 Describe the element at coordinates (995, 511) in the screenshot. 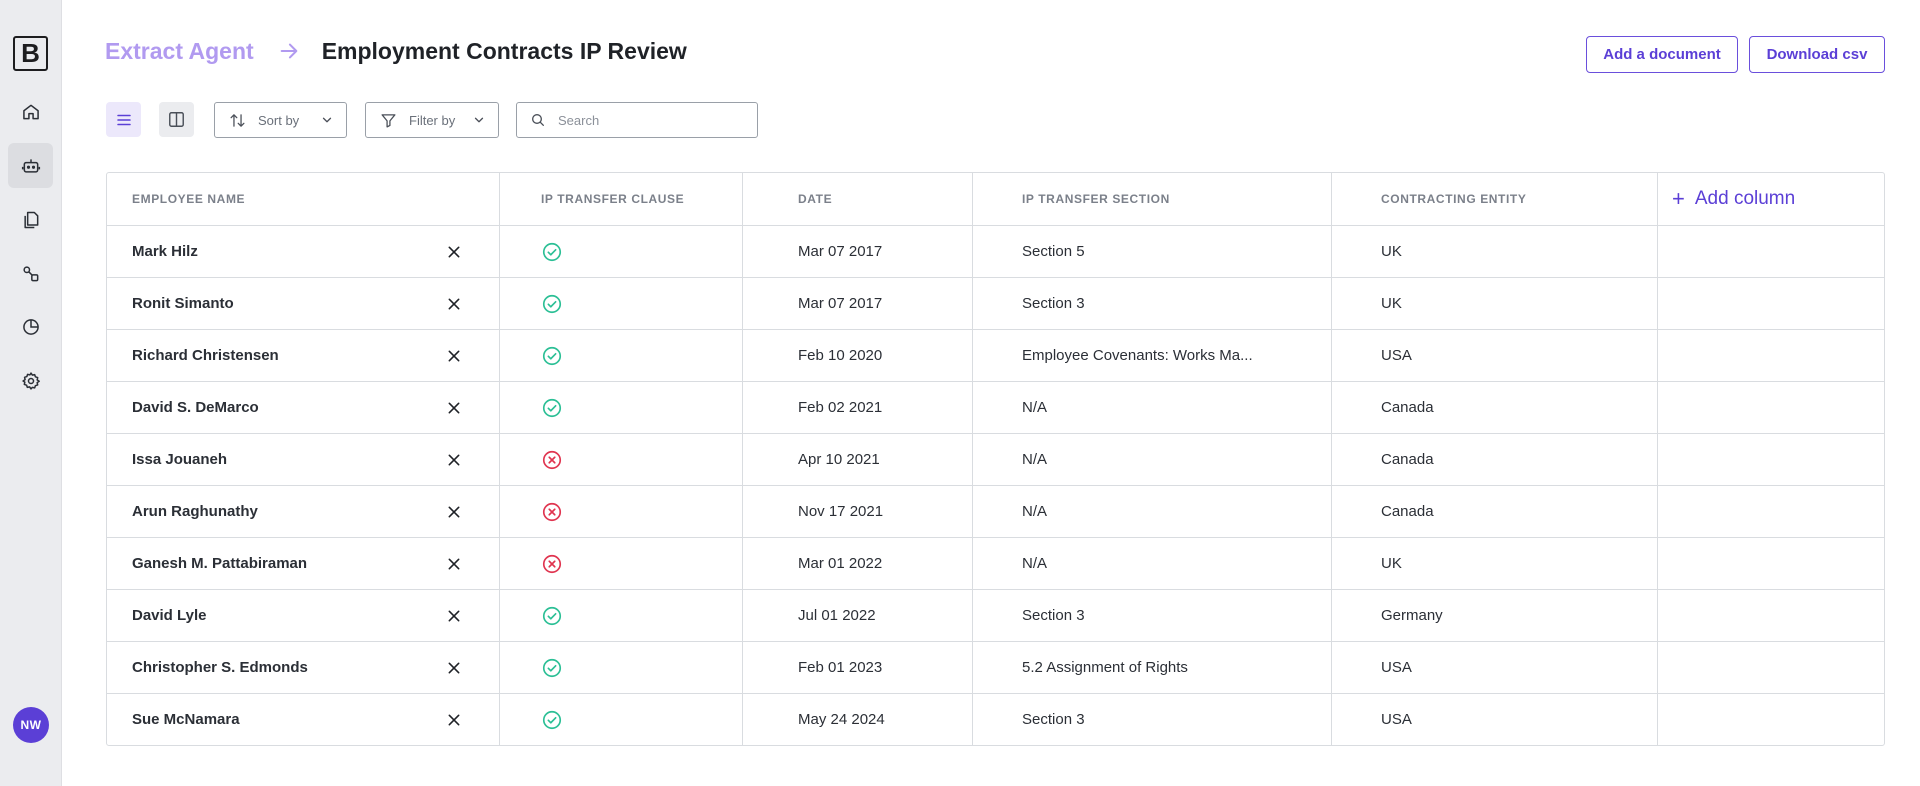

I see `table-row: Arun Raghunathy Nov 17 2021 N/A Canada` at that location.